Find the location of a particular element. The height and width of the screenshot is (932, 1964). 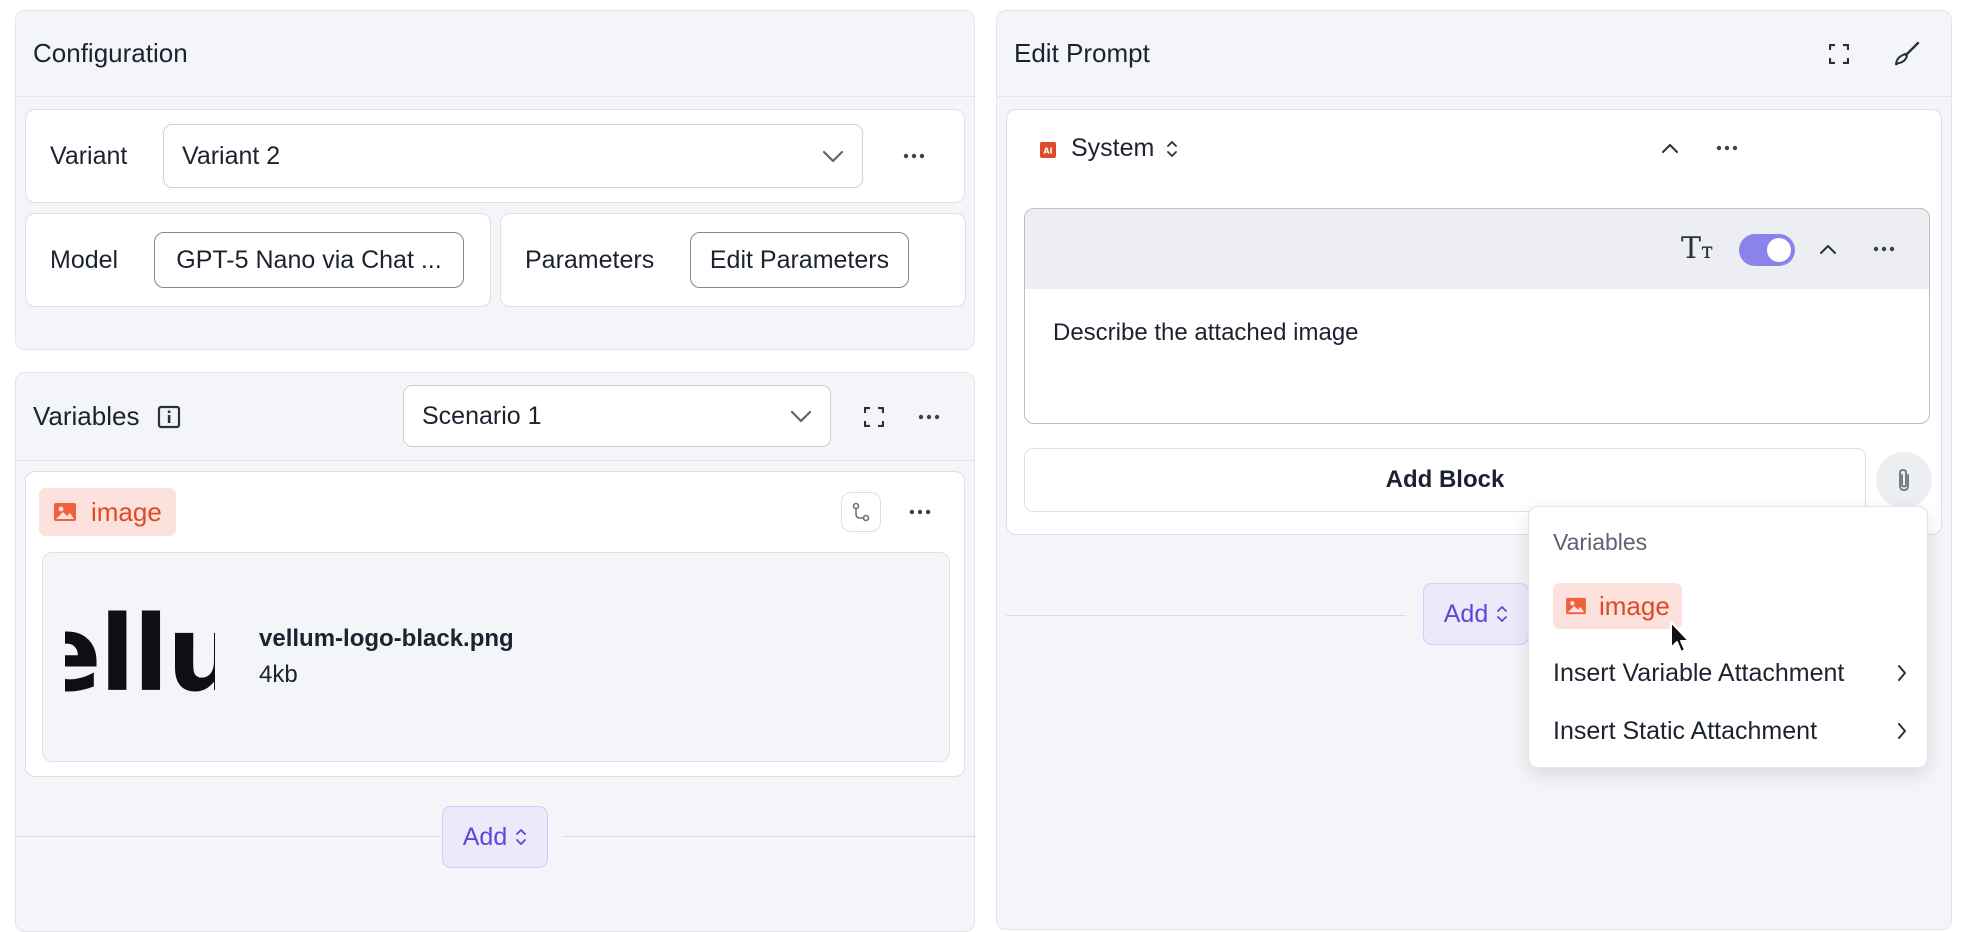

add-block-label: Add Block is located at coordinates (1445, 479).